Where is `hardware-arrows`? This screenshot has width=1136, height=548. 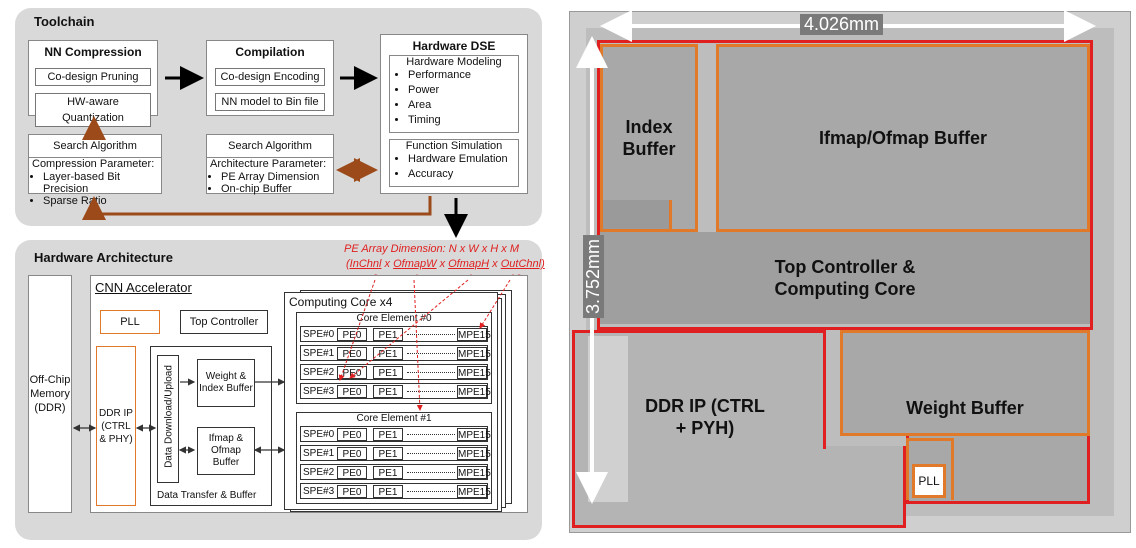
hardware-arrows is located at coordinates (291, 366).